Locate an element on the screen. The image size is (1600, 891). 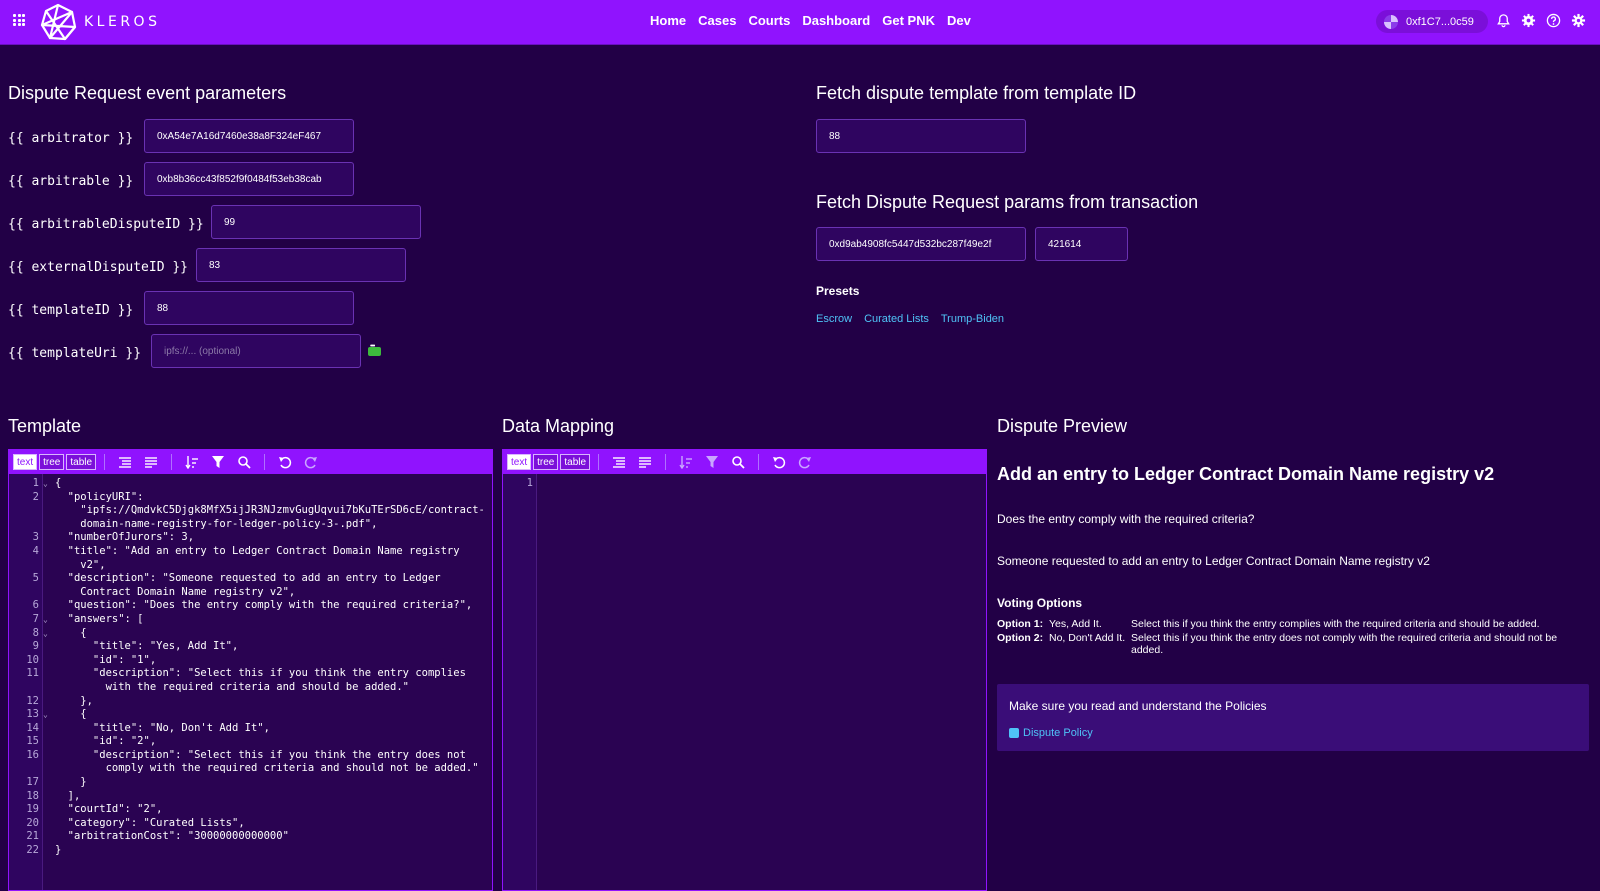
code-line: 1 is located at coordinates (744, 484).